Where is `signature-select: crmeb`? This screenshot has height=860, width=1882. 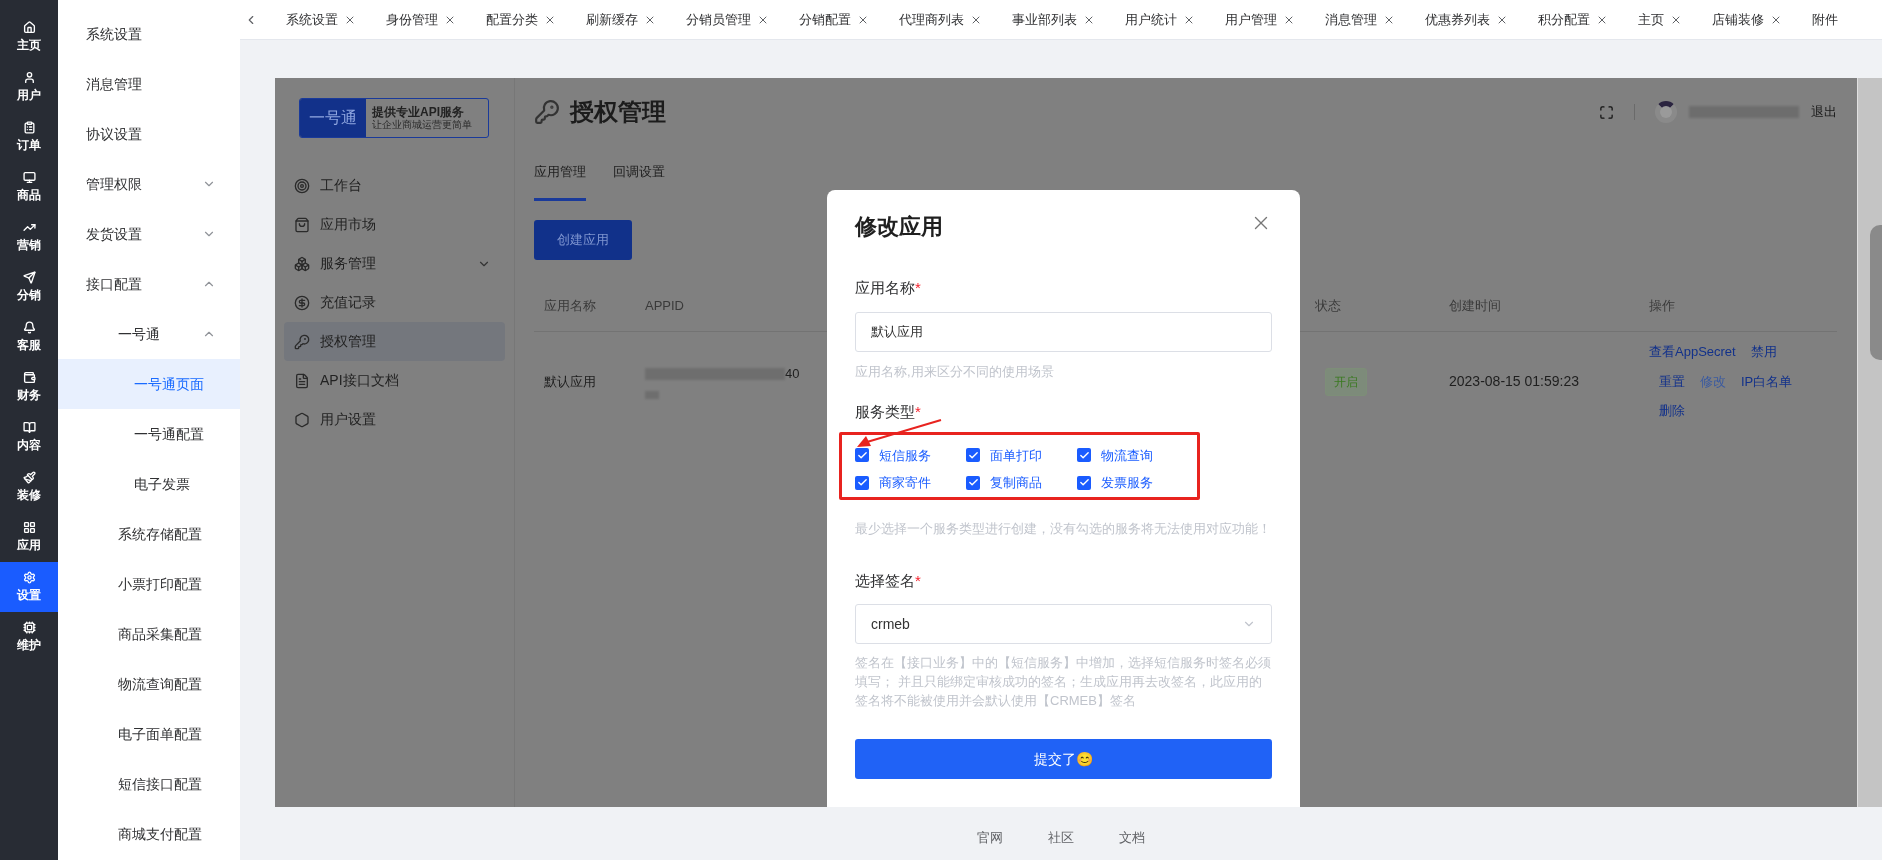
signature-select: crmeb is located at coordinates (1063, 624).